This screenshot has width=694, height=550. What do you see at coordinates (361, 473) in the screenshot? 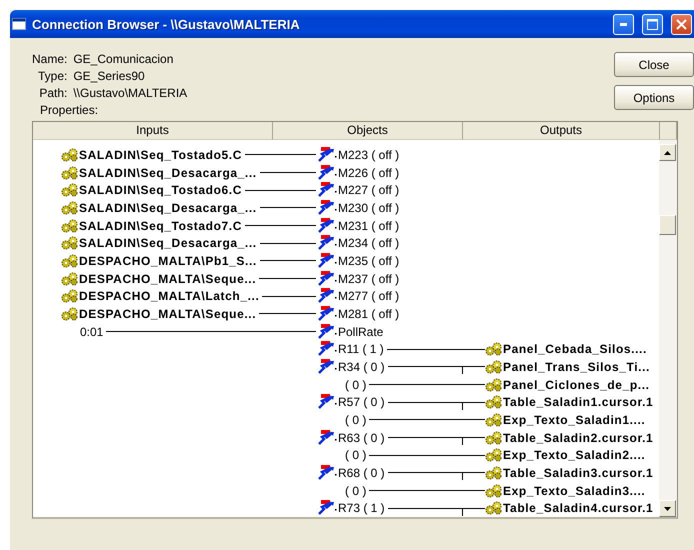
I see `object-label: R68 ( 0 )` at bounding box center [361, 473].